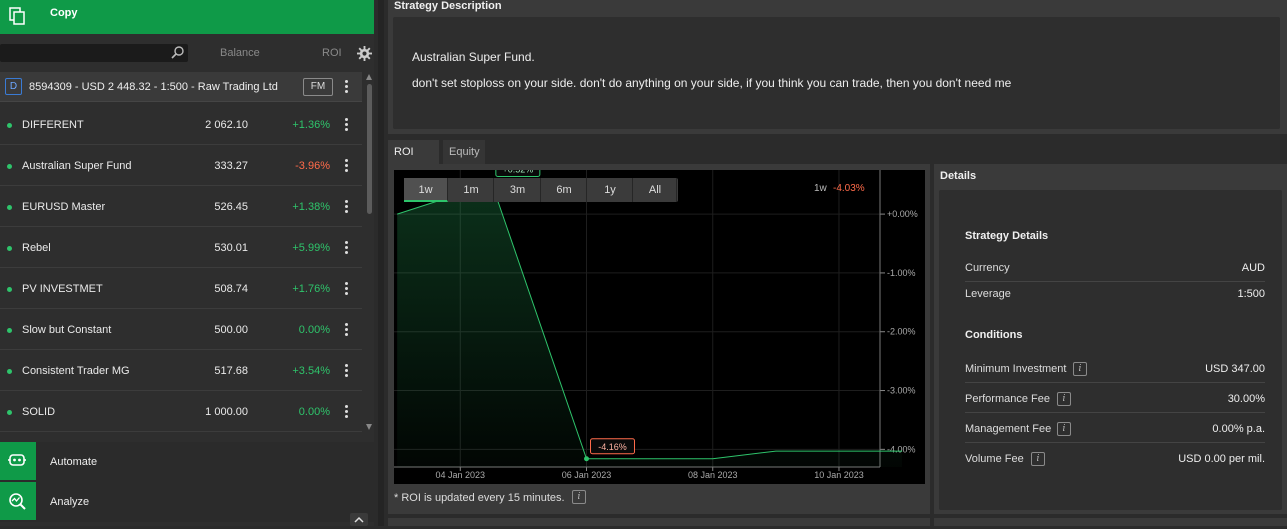 Image resolution: width=1287 pixels, height=529 pixels. I want to click on management-fee-value: 0.00% p.a., so click(1238, 429).